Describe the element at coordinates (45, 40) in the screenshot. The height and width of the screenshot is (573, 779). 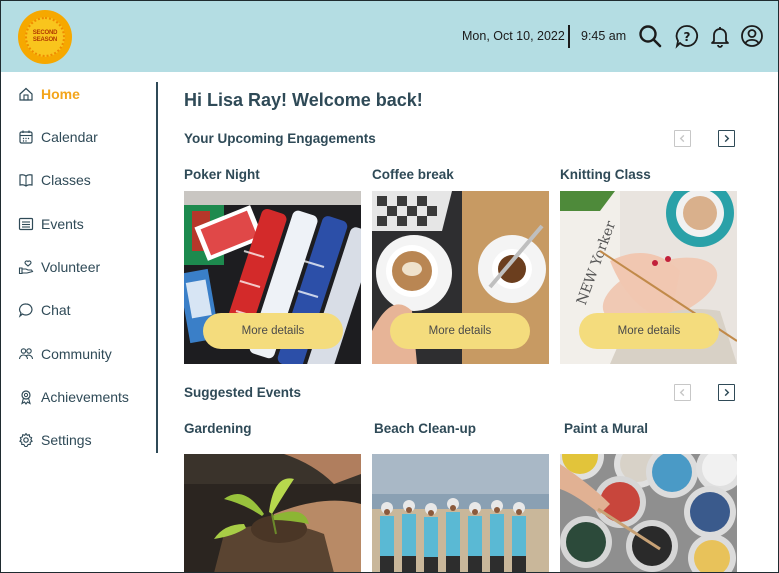
I see `logo-text-bottom: SEASON` at that location.